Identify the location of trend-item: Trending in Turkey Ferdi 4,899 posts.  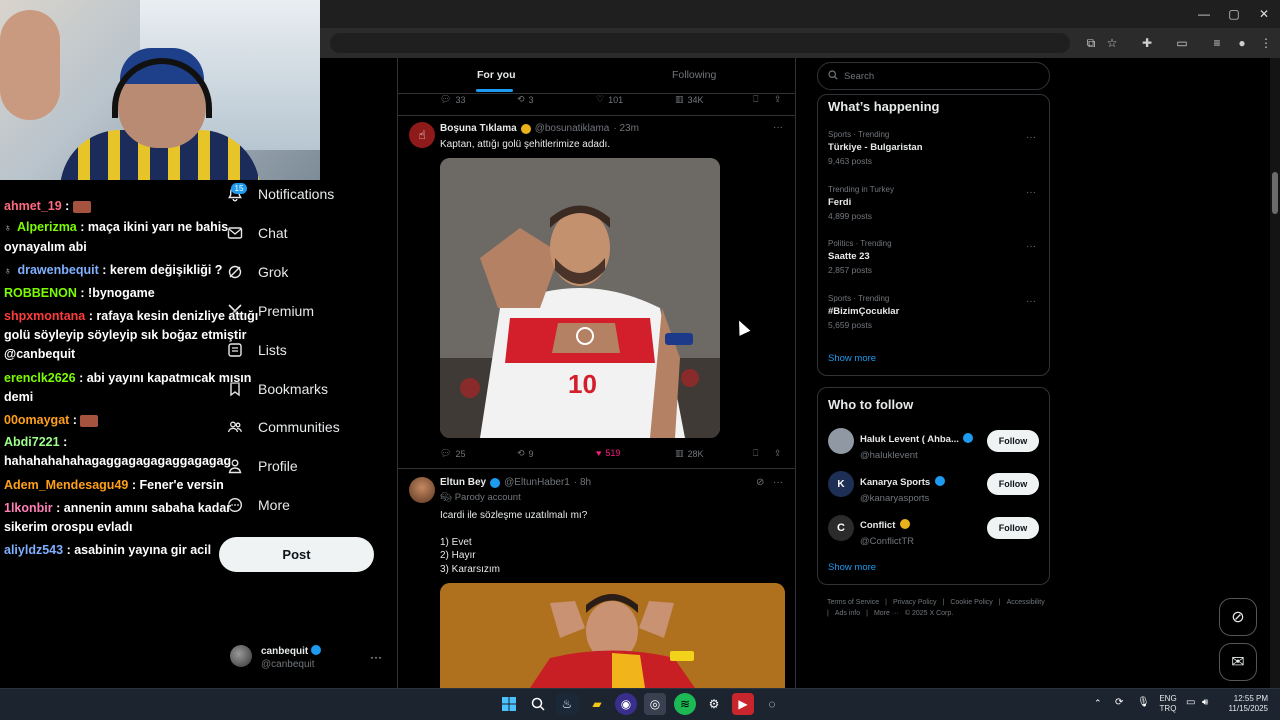
(861, 203).